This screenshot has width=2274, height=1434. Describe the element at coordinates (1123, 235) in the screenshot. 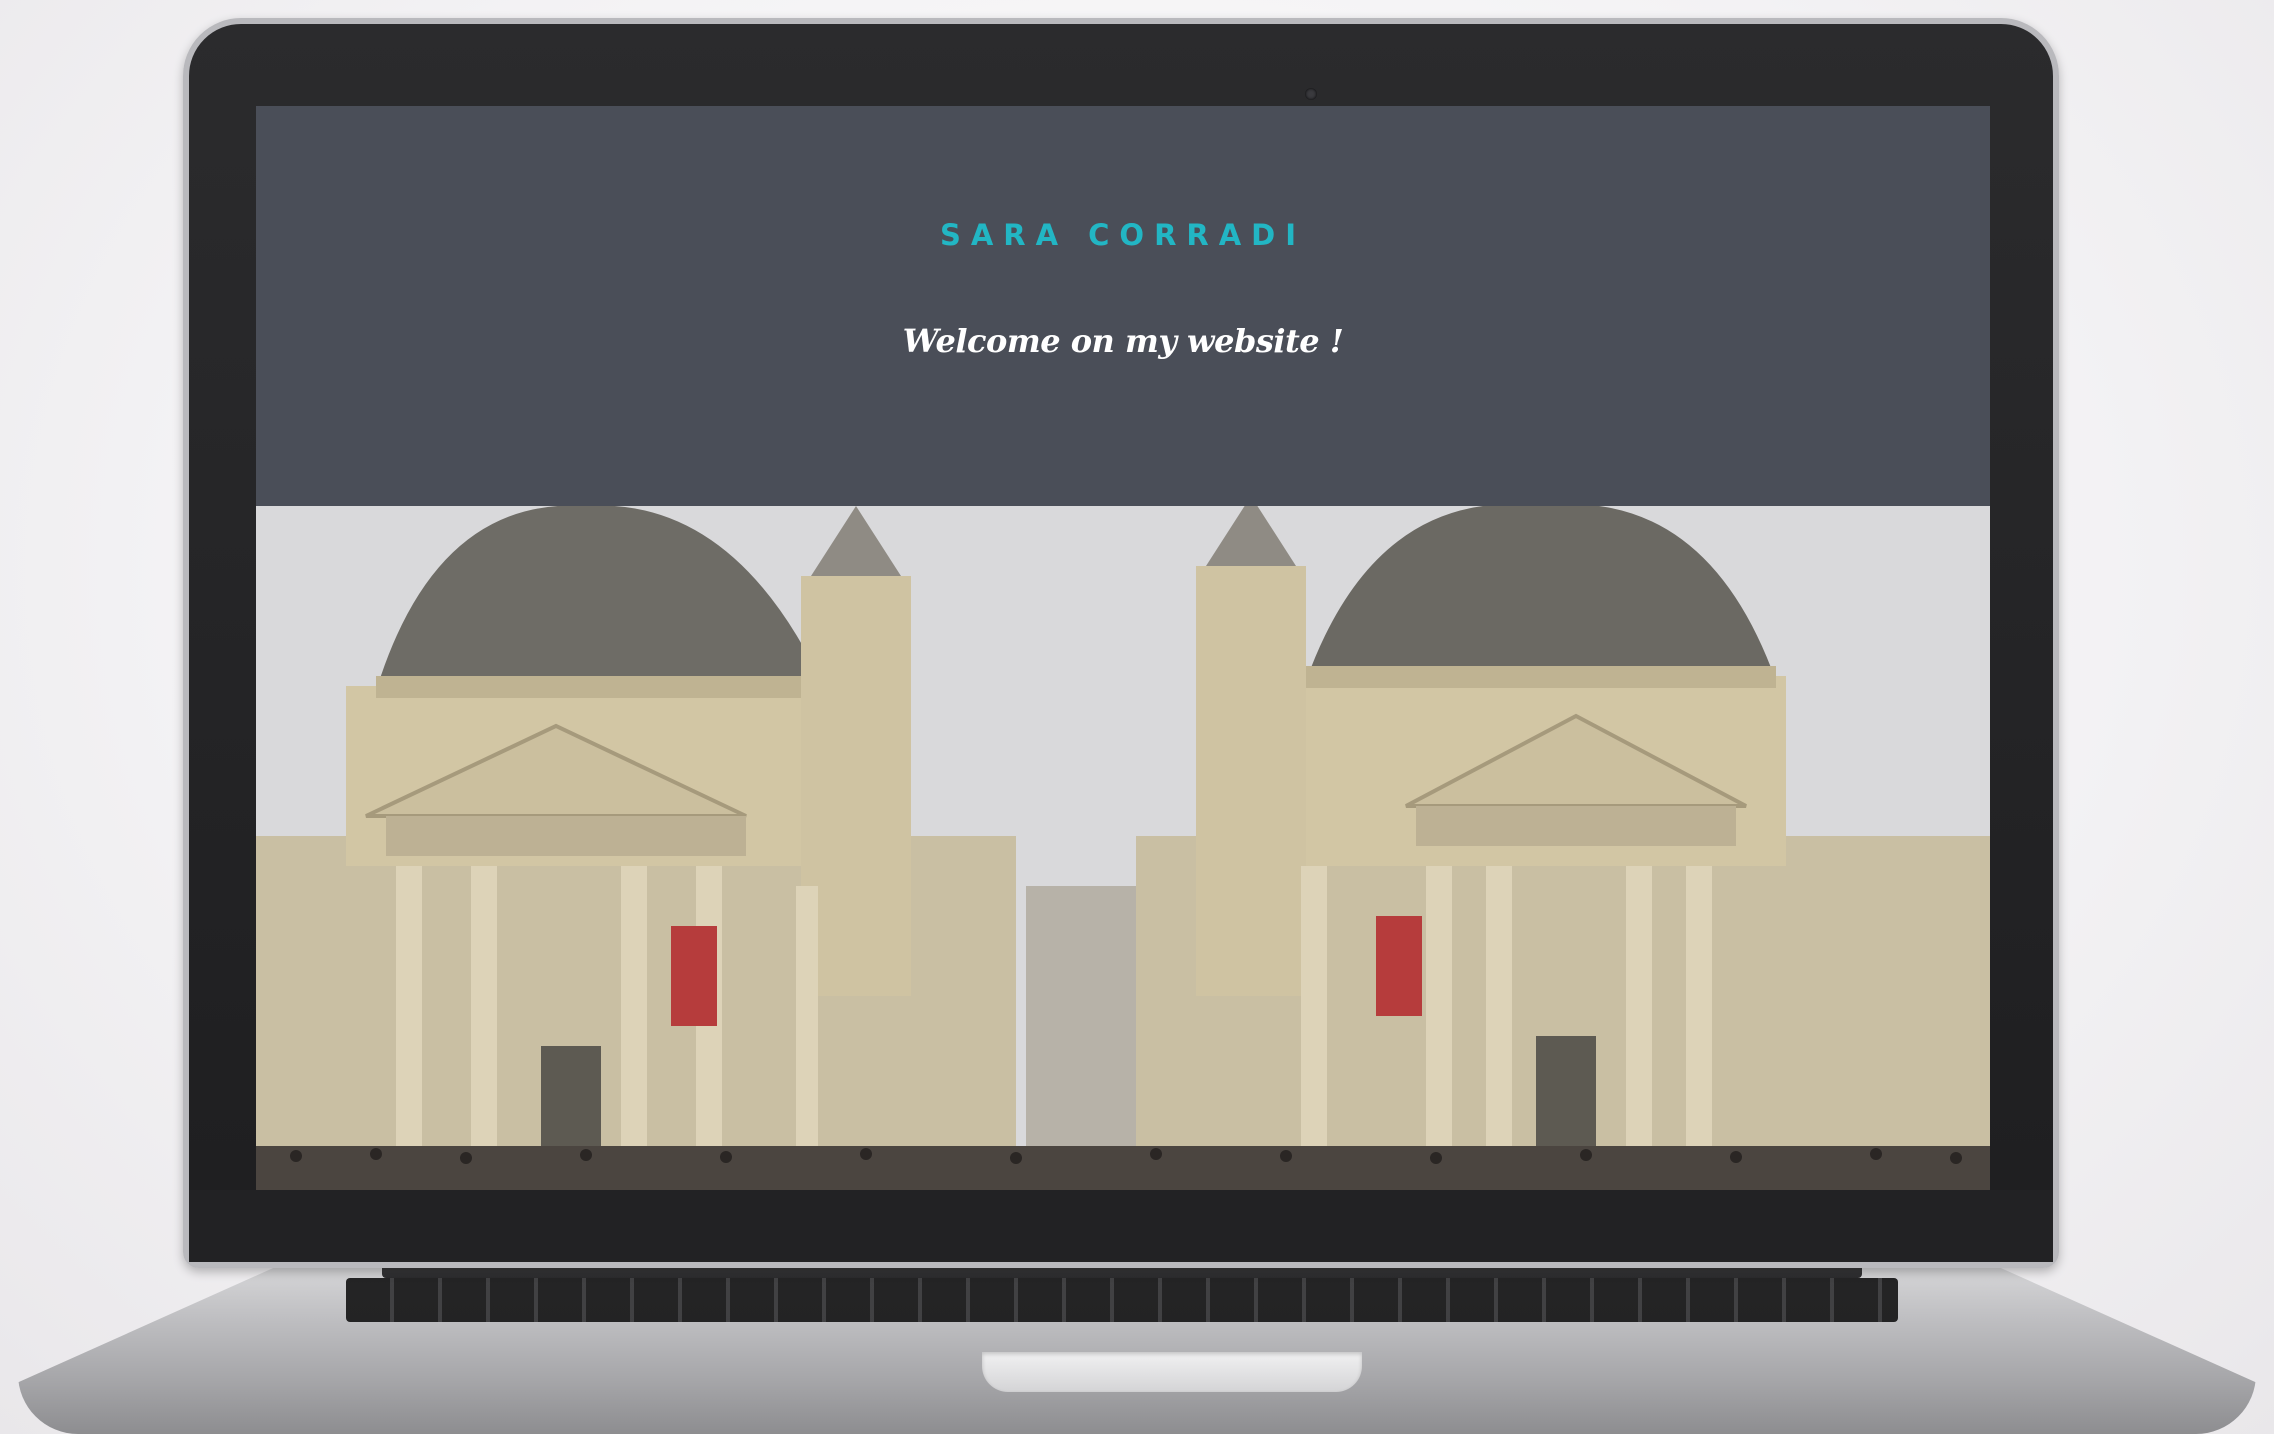

I see `site-title: SARA CORRADI` at that location.